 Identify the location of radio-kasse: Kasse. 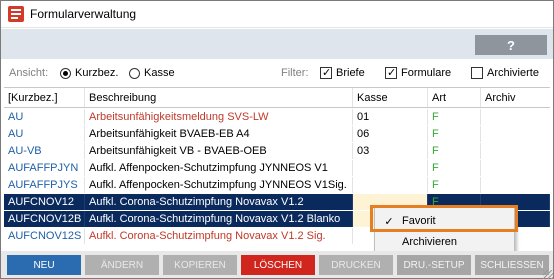
(152, 73).